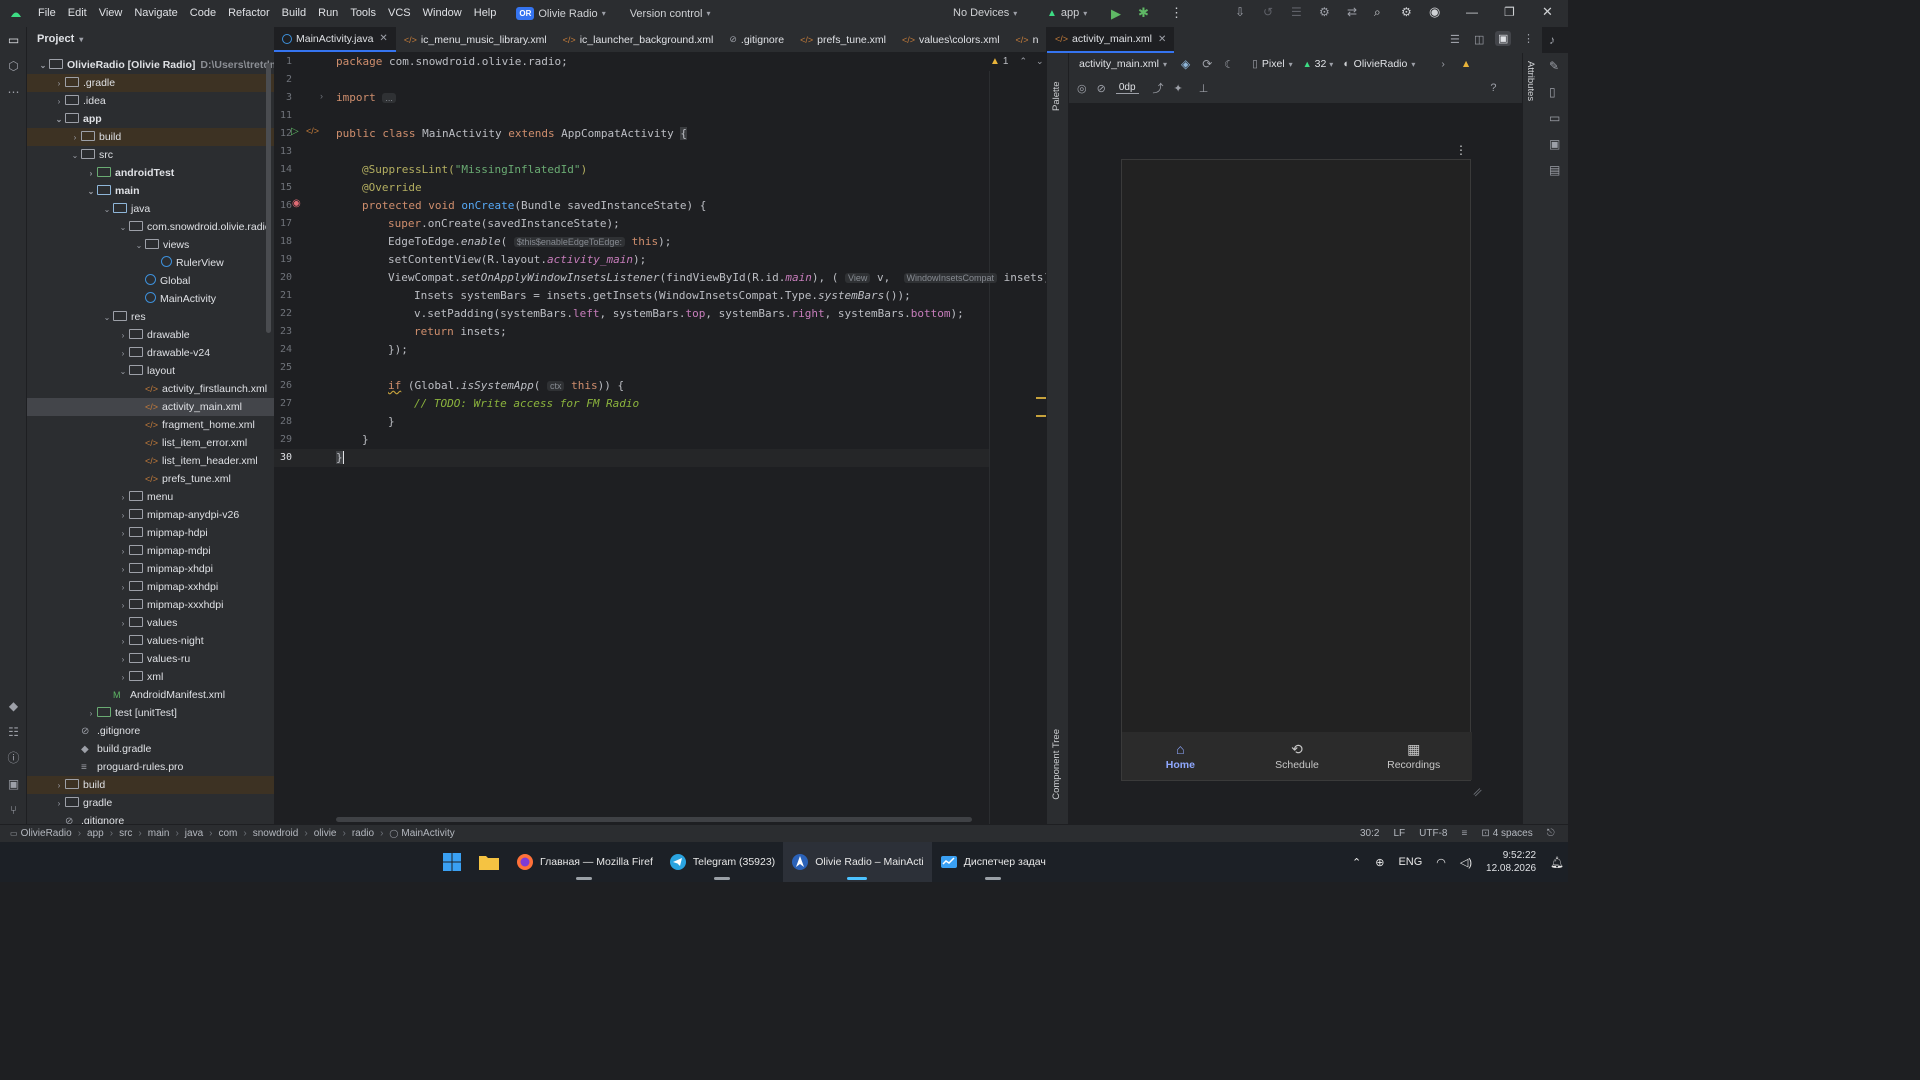 Image resolution: width=1920 pixels, height=1080 pixels. Describe the element at coordinates (295, 131) in the screenshot. I see `run-gutter-icon: ▷` at that location.